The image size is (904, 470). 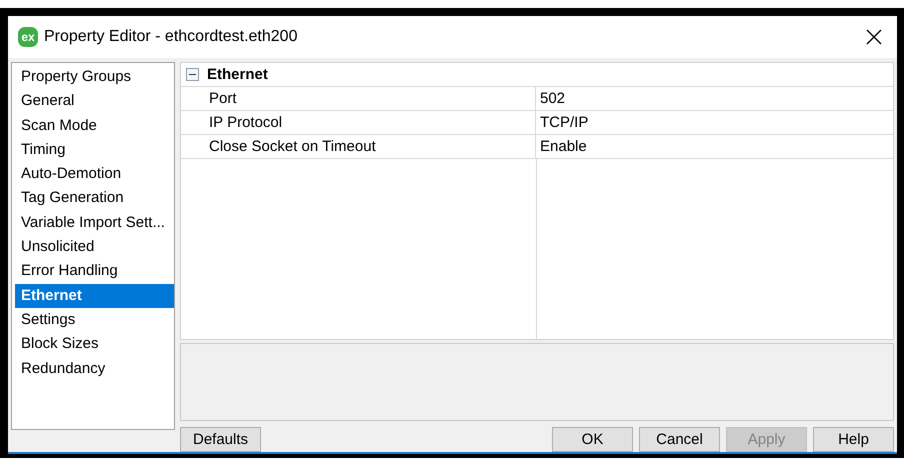 I want to click on sidebar-item: Error Handling, so click(x=94, y=271).